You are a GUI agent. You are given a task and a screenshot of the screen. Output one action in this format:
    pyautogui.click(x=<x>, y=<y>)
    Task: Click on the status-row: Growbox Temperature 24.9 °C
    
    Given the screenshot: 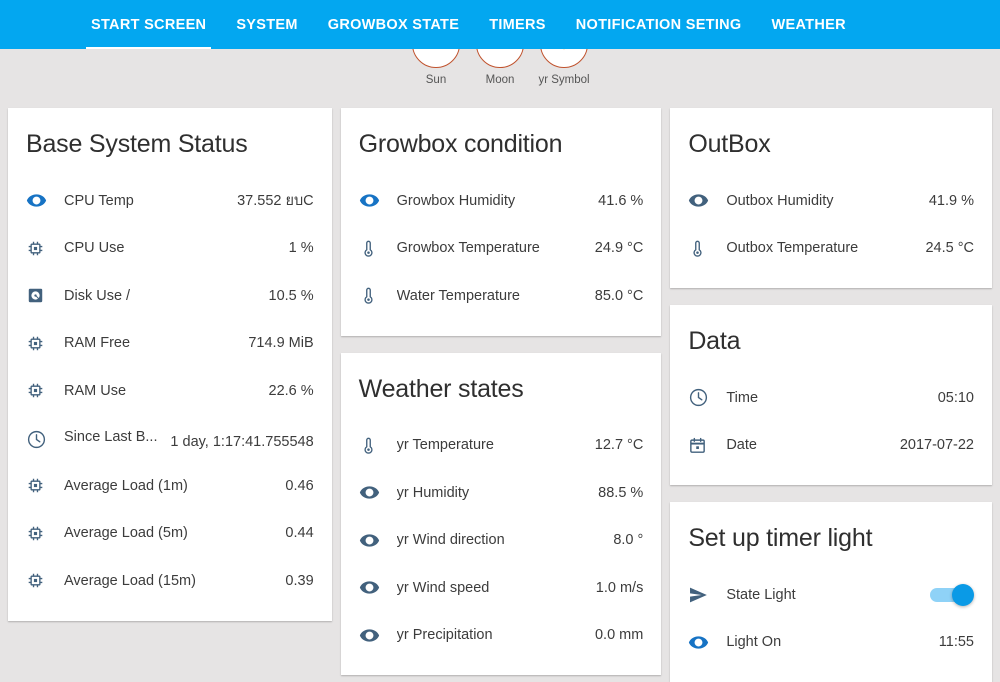 What is the action you would take?
    pyautogui.click(x=501, y=249)
    